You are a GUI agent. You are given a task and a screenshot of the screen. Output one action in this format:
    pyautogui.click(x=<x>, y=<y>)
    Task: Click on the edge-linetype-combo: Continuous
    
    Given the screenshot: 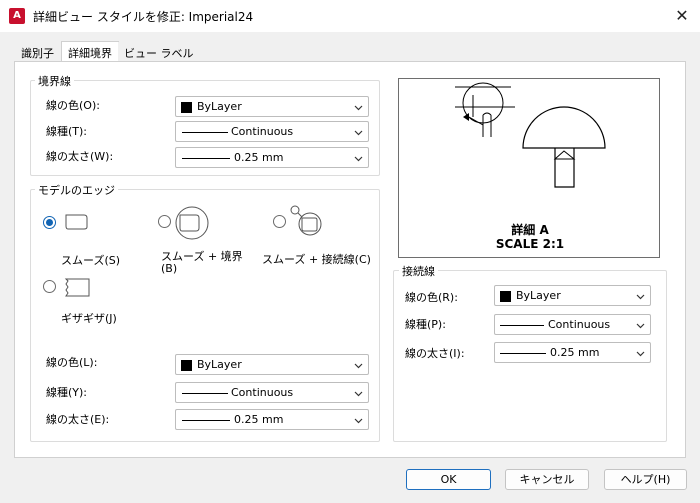 What is the action you would take?
    pyautogui.click(x=272, y=392)
    